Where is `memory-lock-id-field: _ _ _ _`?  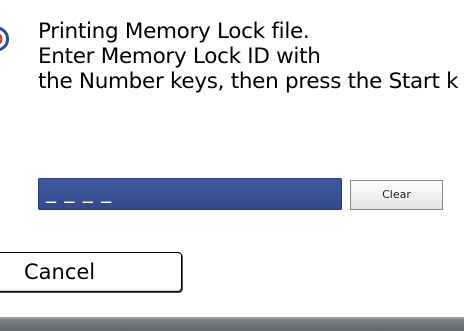 memory-lock-id-field: _ _ _ _ is located at coordinates (190, 194).